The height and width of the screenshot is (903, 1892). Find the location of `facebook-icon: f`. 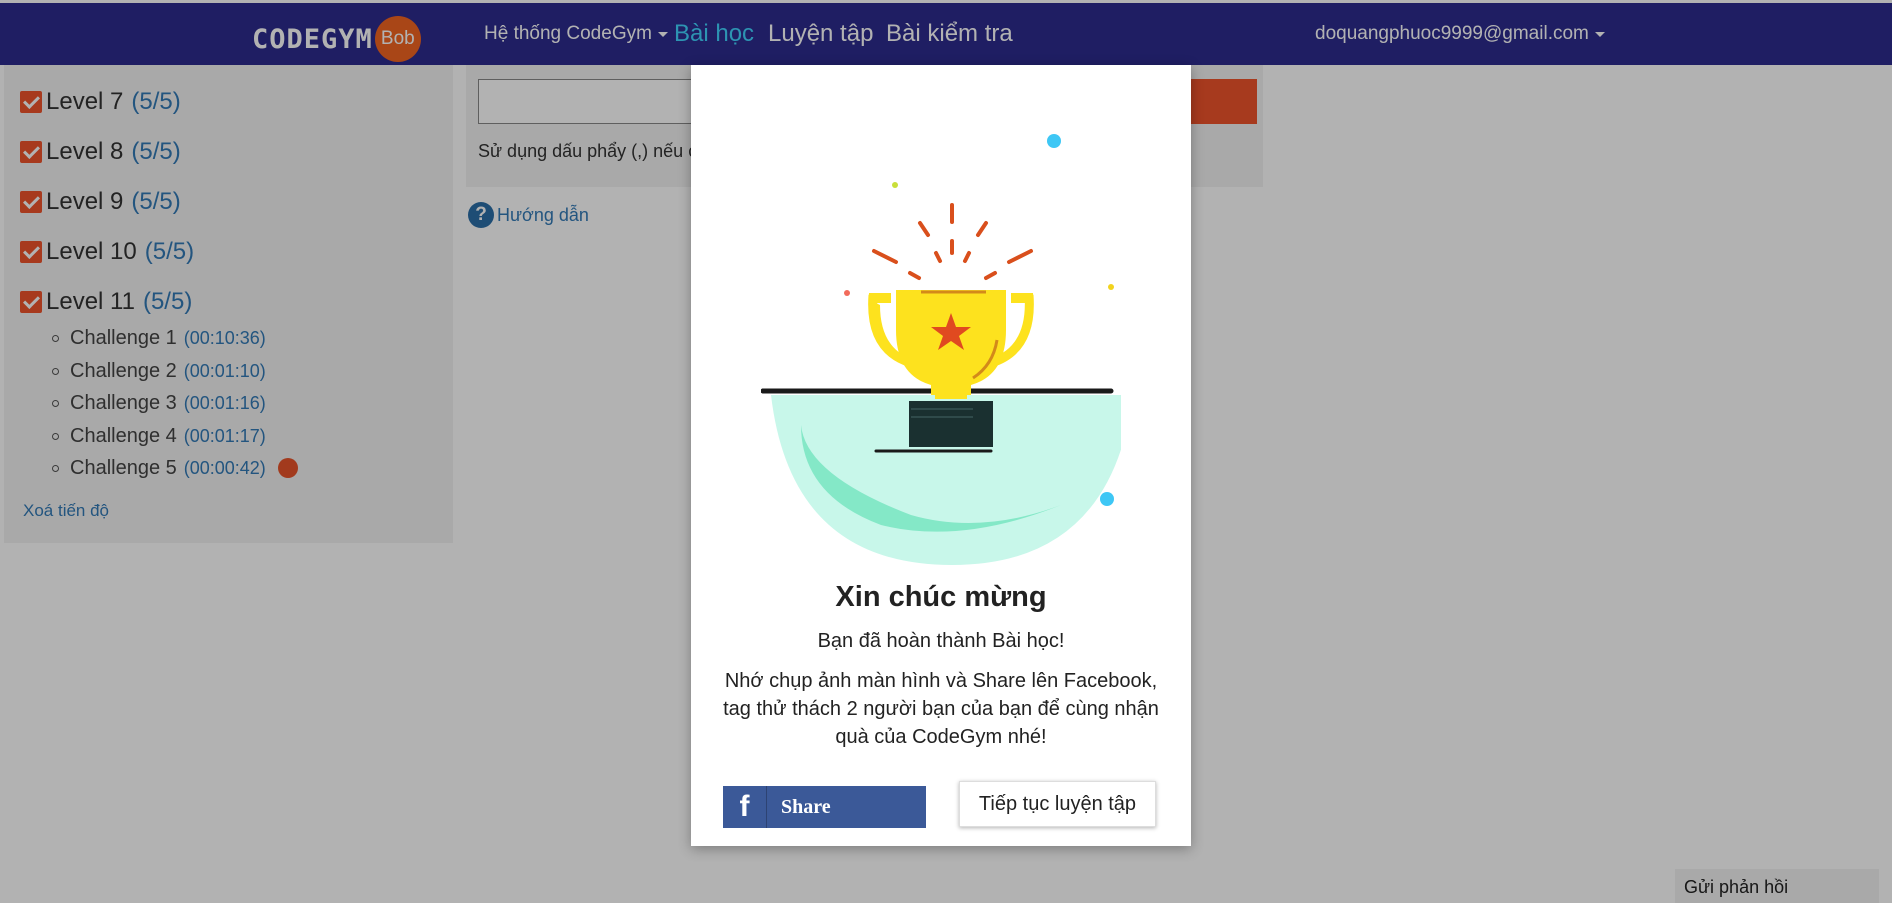

facebook-icon: f is located at coordinates (745, 807).